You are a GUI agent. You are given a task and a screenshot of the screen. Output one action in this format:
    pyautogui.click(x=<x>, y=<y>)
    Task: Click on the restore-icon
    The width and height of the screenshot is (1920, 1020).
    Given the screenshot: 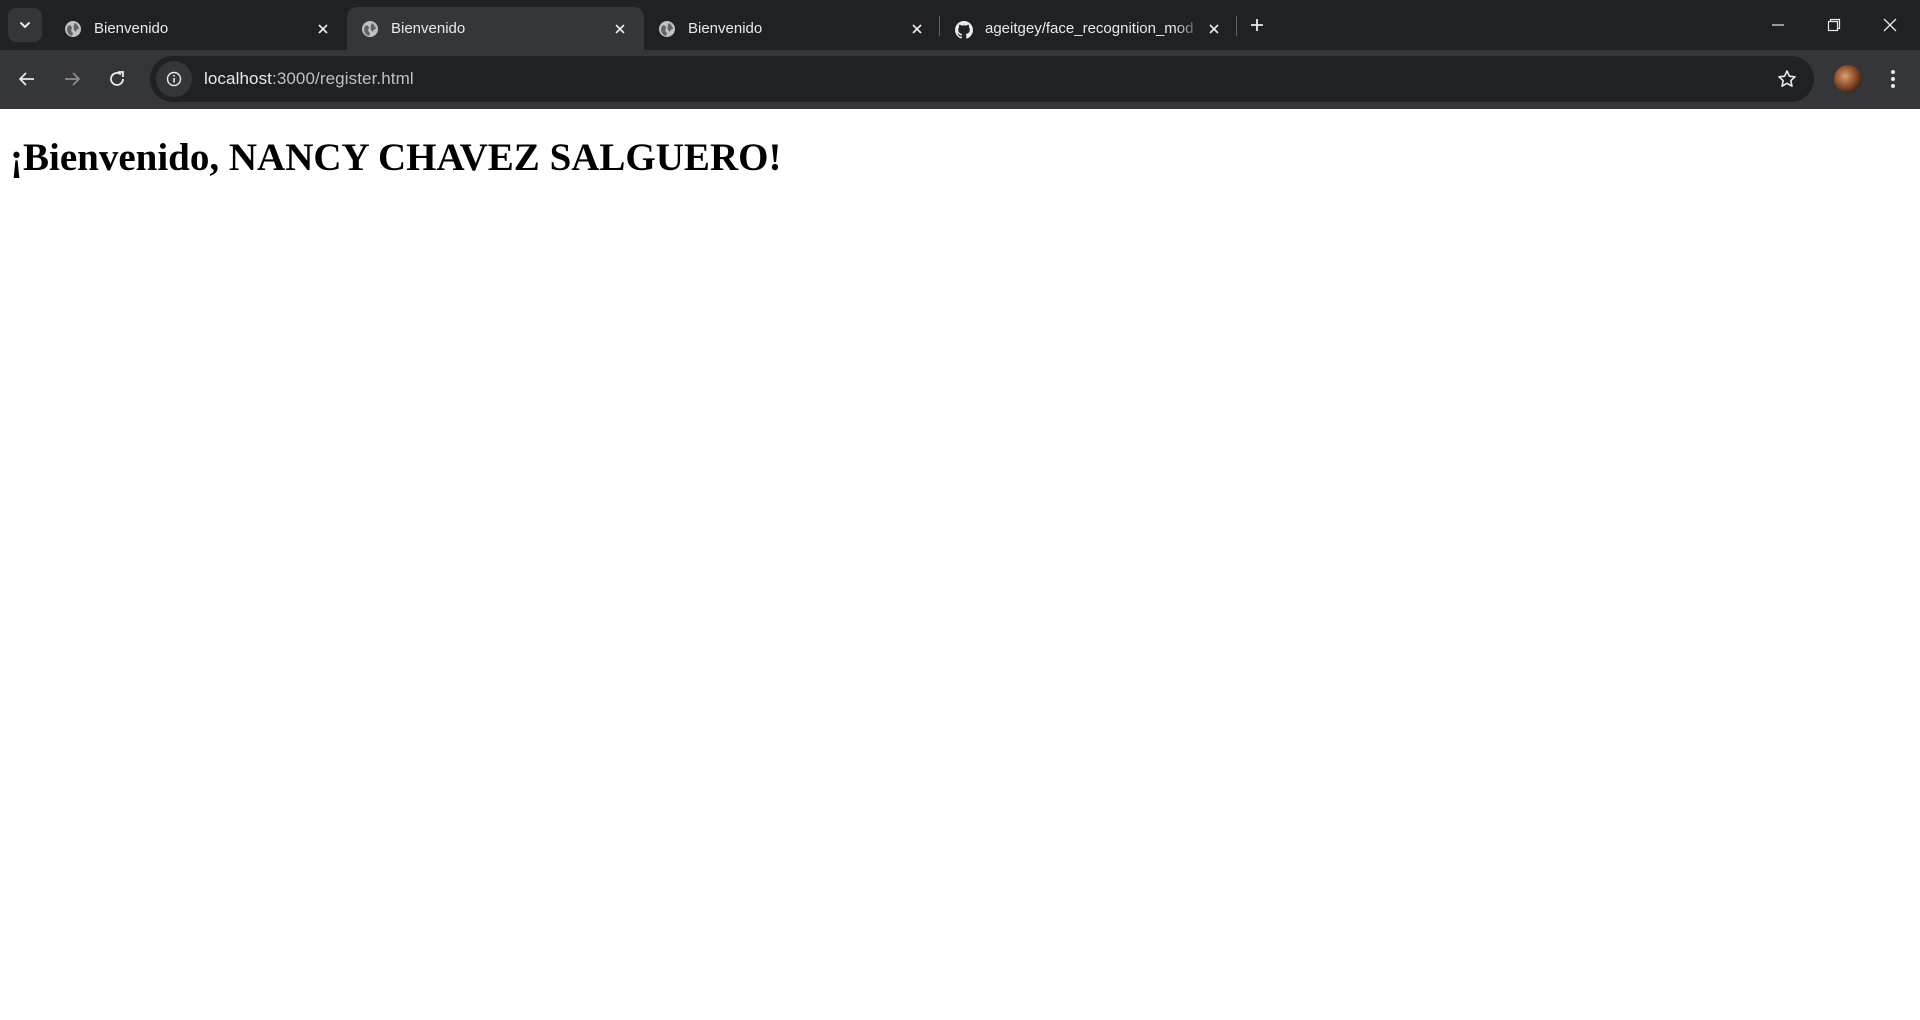 What is the action you would take?
    pyautogui.click(x=1834, y=25)
    